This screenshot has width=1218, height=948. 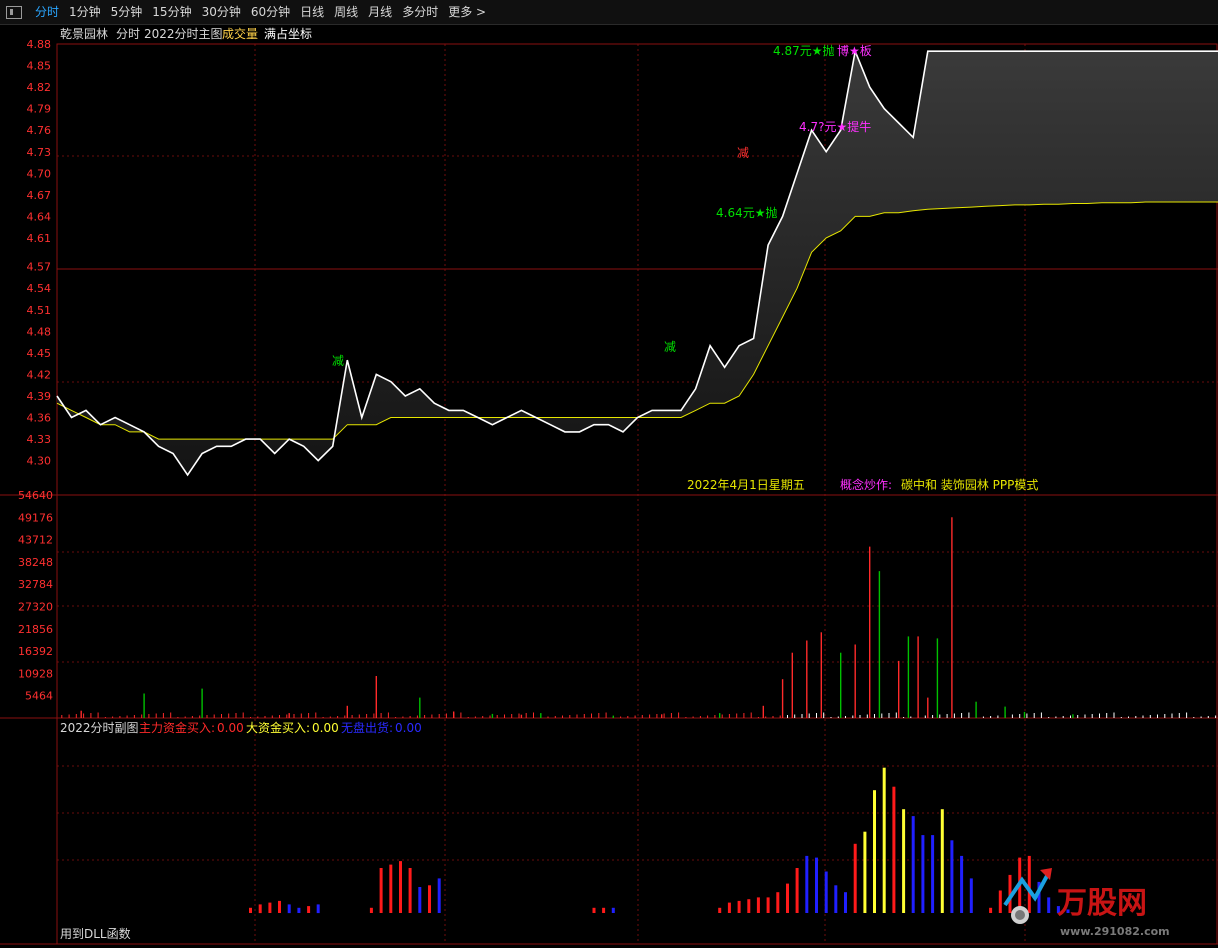 What do you see at coordinates (14, 12) in the screenshot?
I see `window-icon` at bounding box center [14, 12].